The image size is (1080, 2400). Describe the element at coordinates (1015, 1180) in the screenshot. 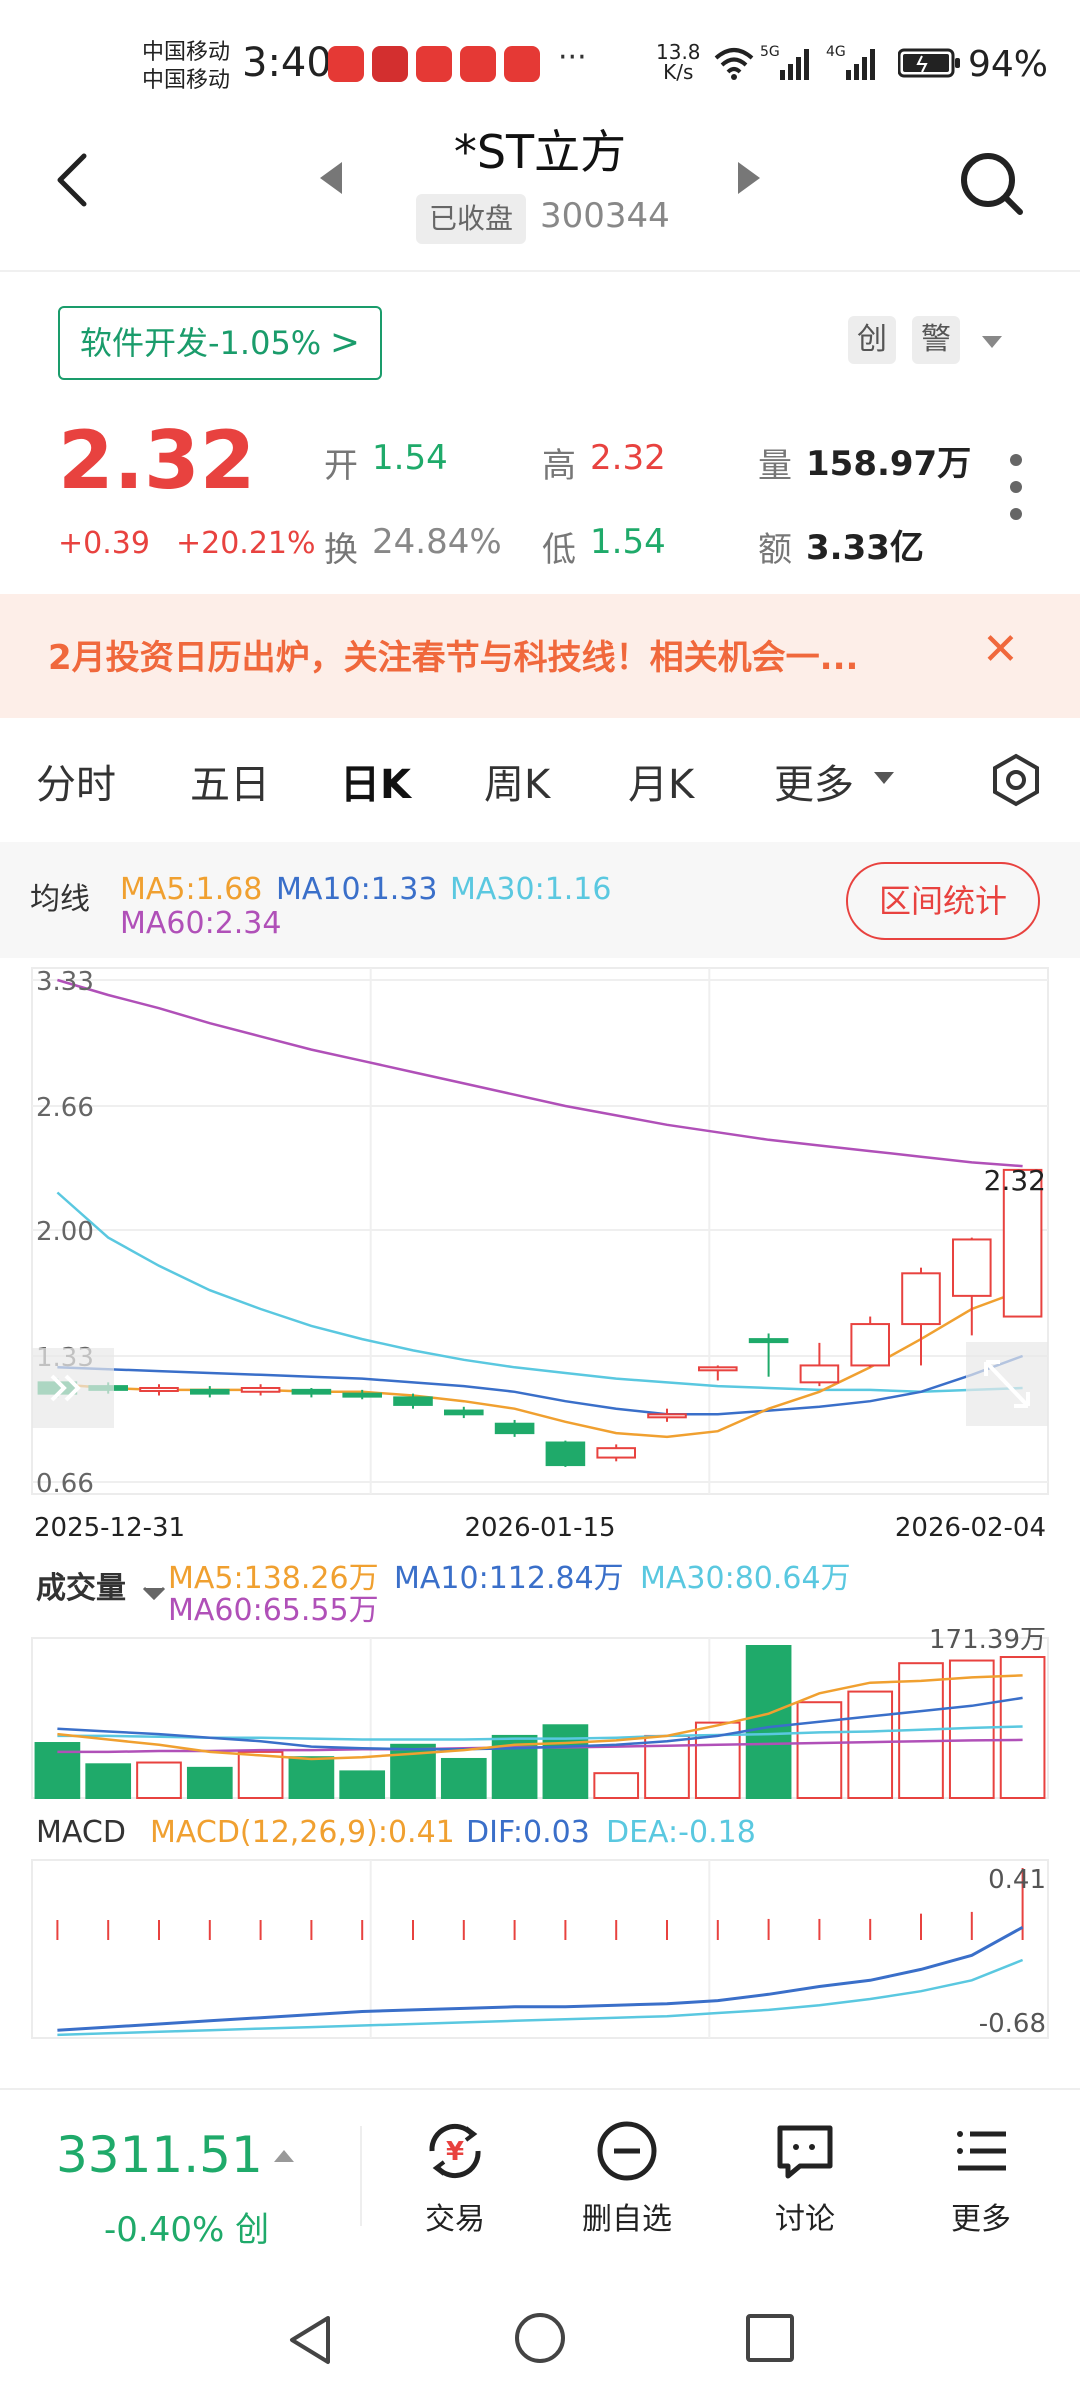

I see `last-price-label: 2.32` at that location.